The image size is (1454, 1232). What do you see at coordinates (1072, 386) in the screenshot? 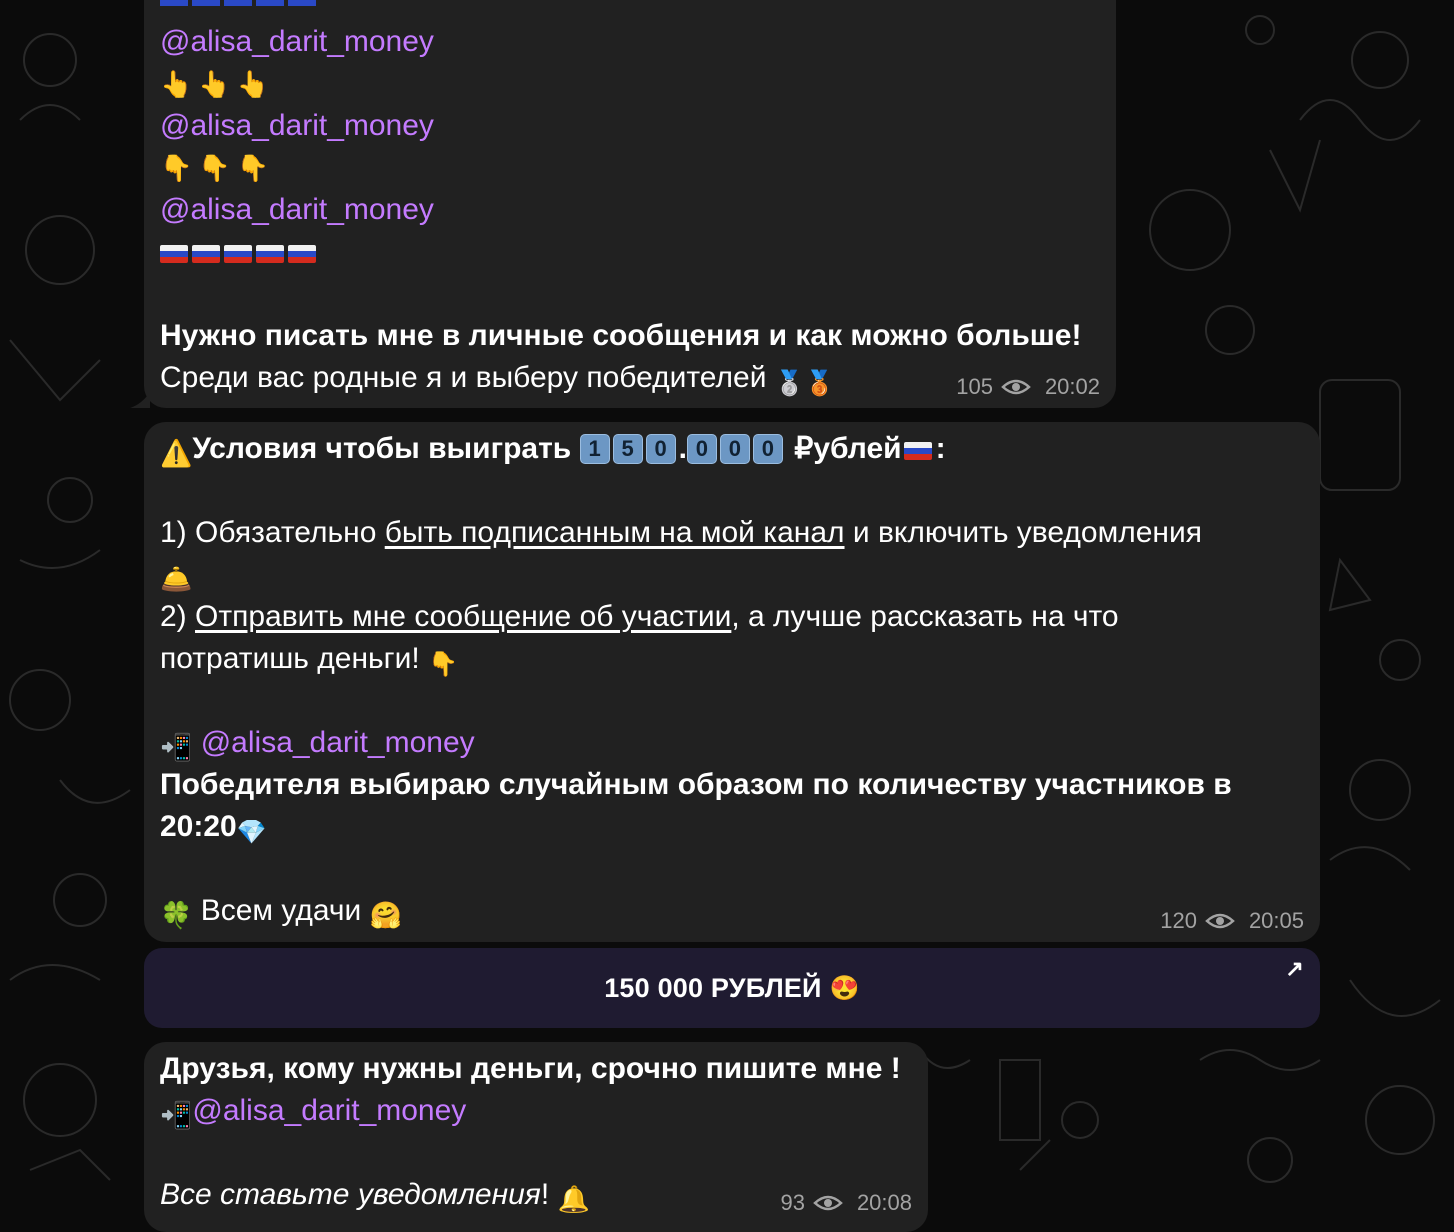
I see `message-time: 20:02` at bounding box center [1072, 386].